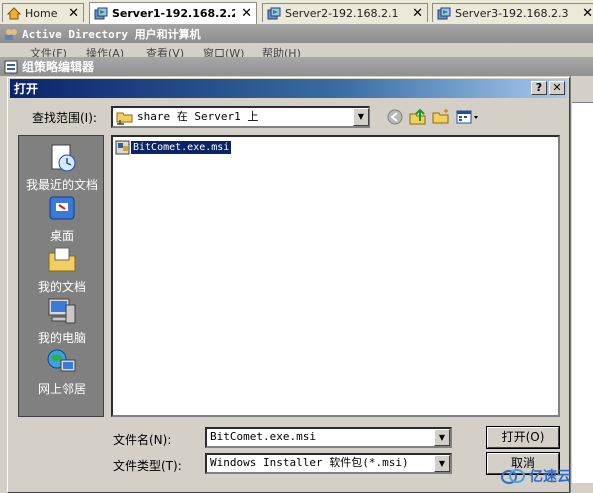  Describe the element at coordinates (181, 147) in the screenshot. I see `file-name: BitComet.exe.msi` at that location.